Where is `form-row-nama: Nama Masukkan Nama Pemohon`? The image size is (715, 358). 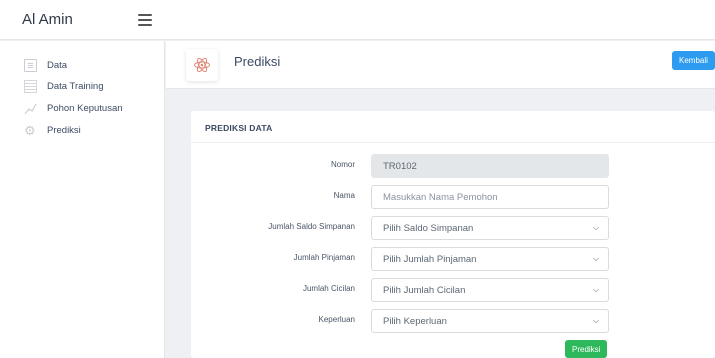 form-row-nama: Nama Masukkan Nama Pemohon is located at coordinates (453, 197).